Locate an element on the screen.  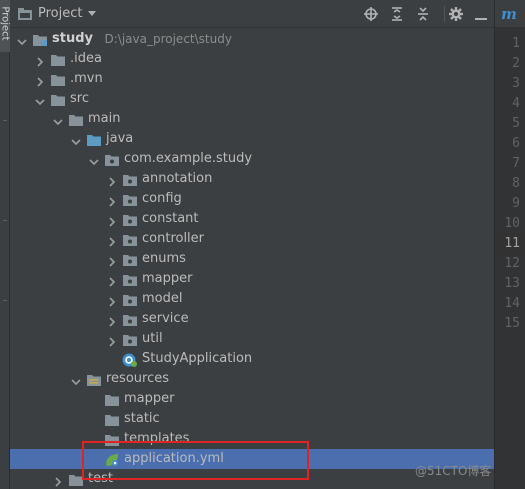
line-number: 14 is located at coordinates (512, 303).